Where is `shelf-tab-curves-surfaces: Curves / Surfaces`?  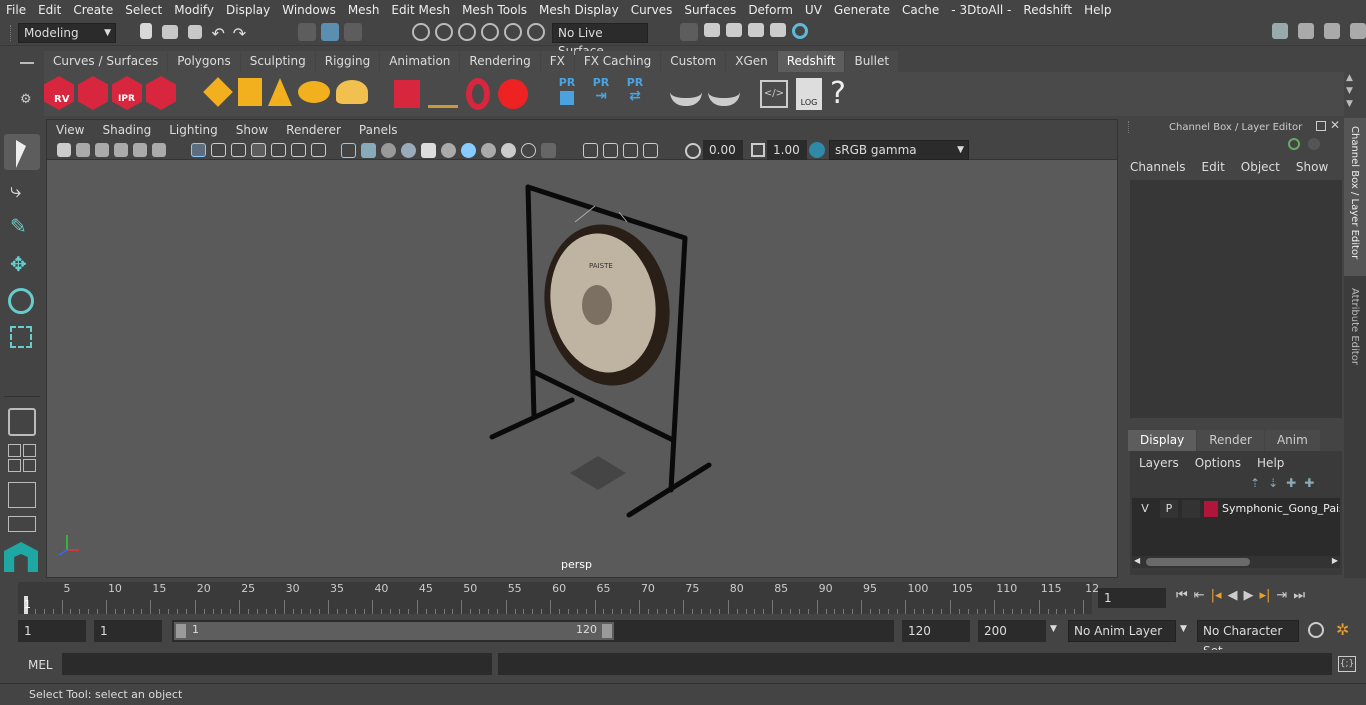 shelf-tab-curves-surfaces: Curves / Surfaces is located at coordinates (106, 61).